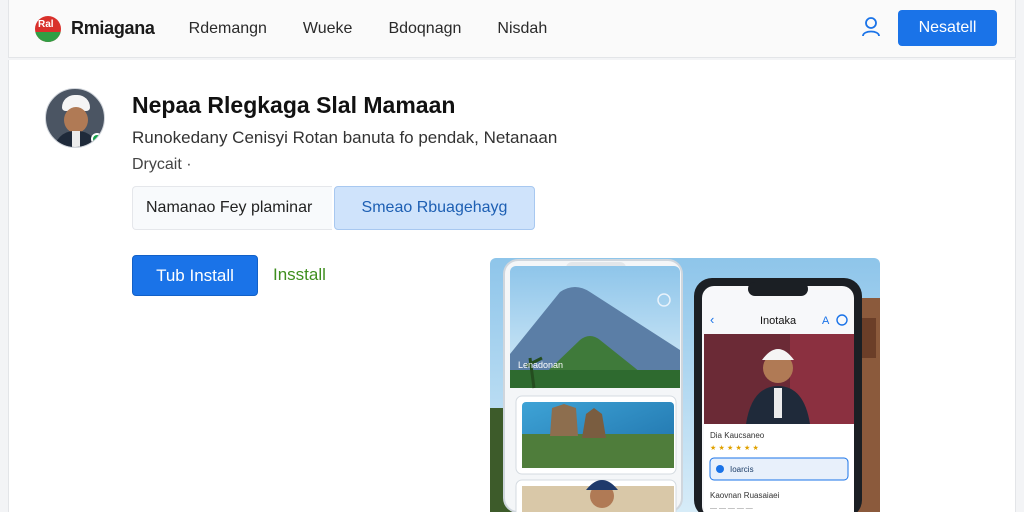  Describe the element at coordinates (742, 469) in the screenshot. I see `phone-field-label: Ioarcis` at that location.